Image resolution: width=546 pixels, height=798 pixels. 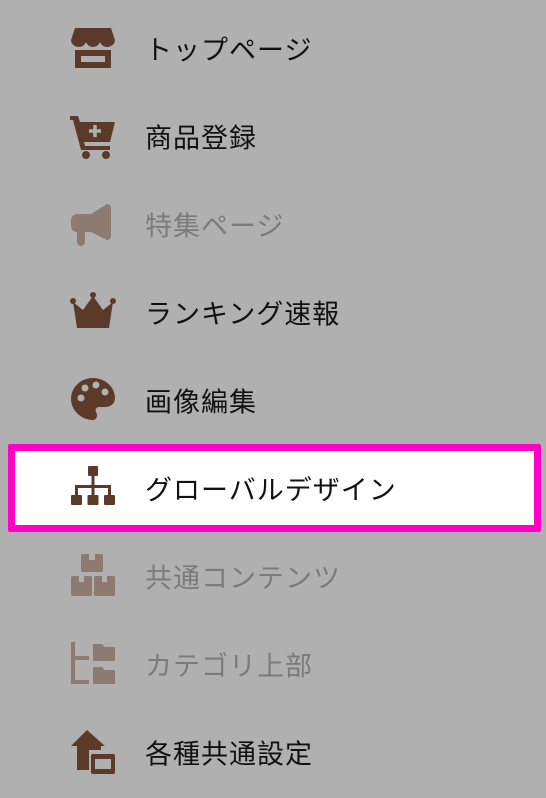 I want to click on menu-item-label: カテゴリ上部, so click(x=229, y=667).